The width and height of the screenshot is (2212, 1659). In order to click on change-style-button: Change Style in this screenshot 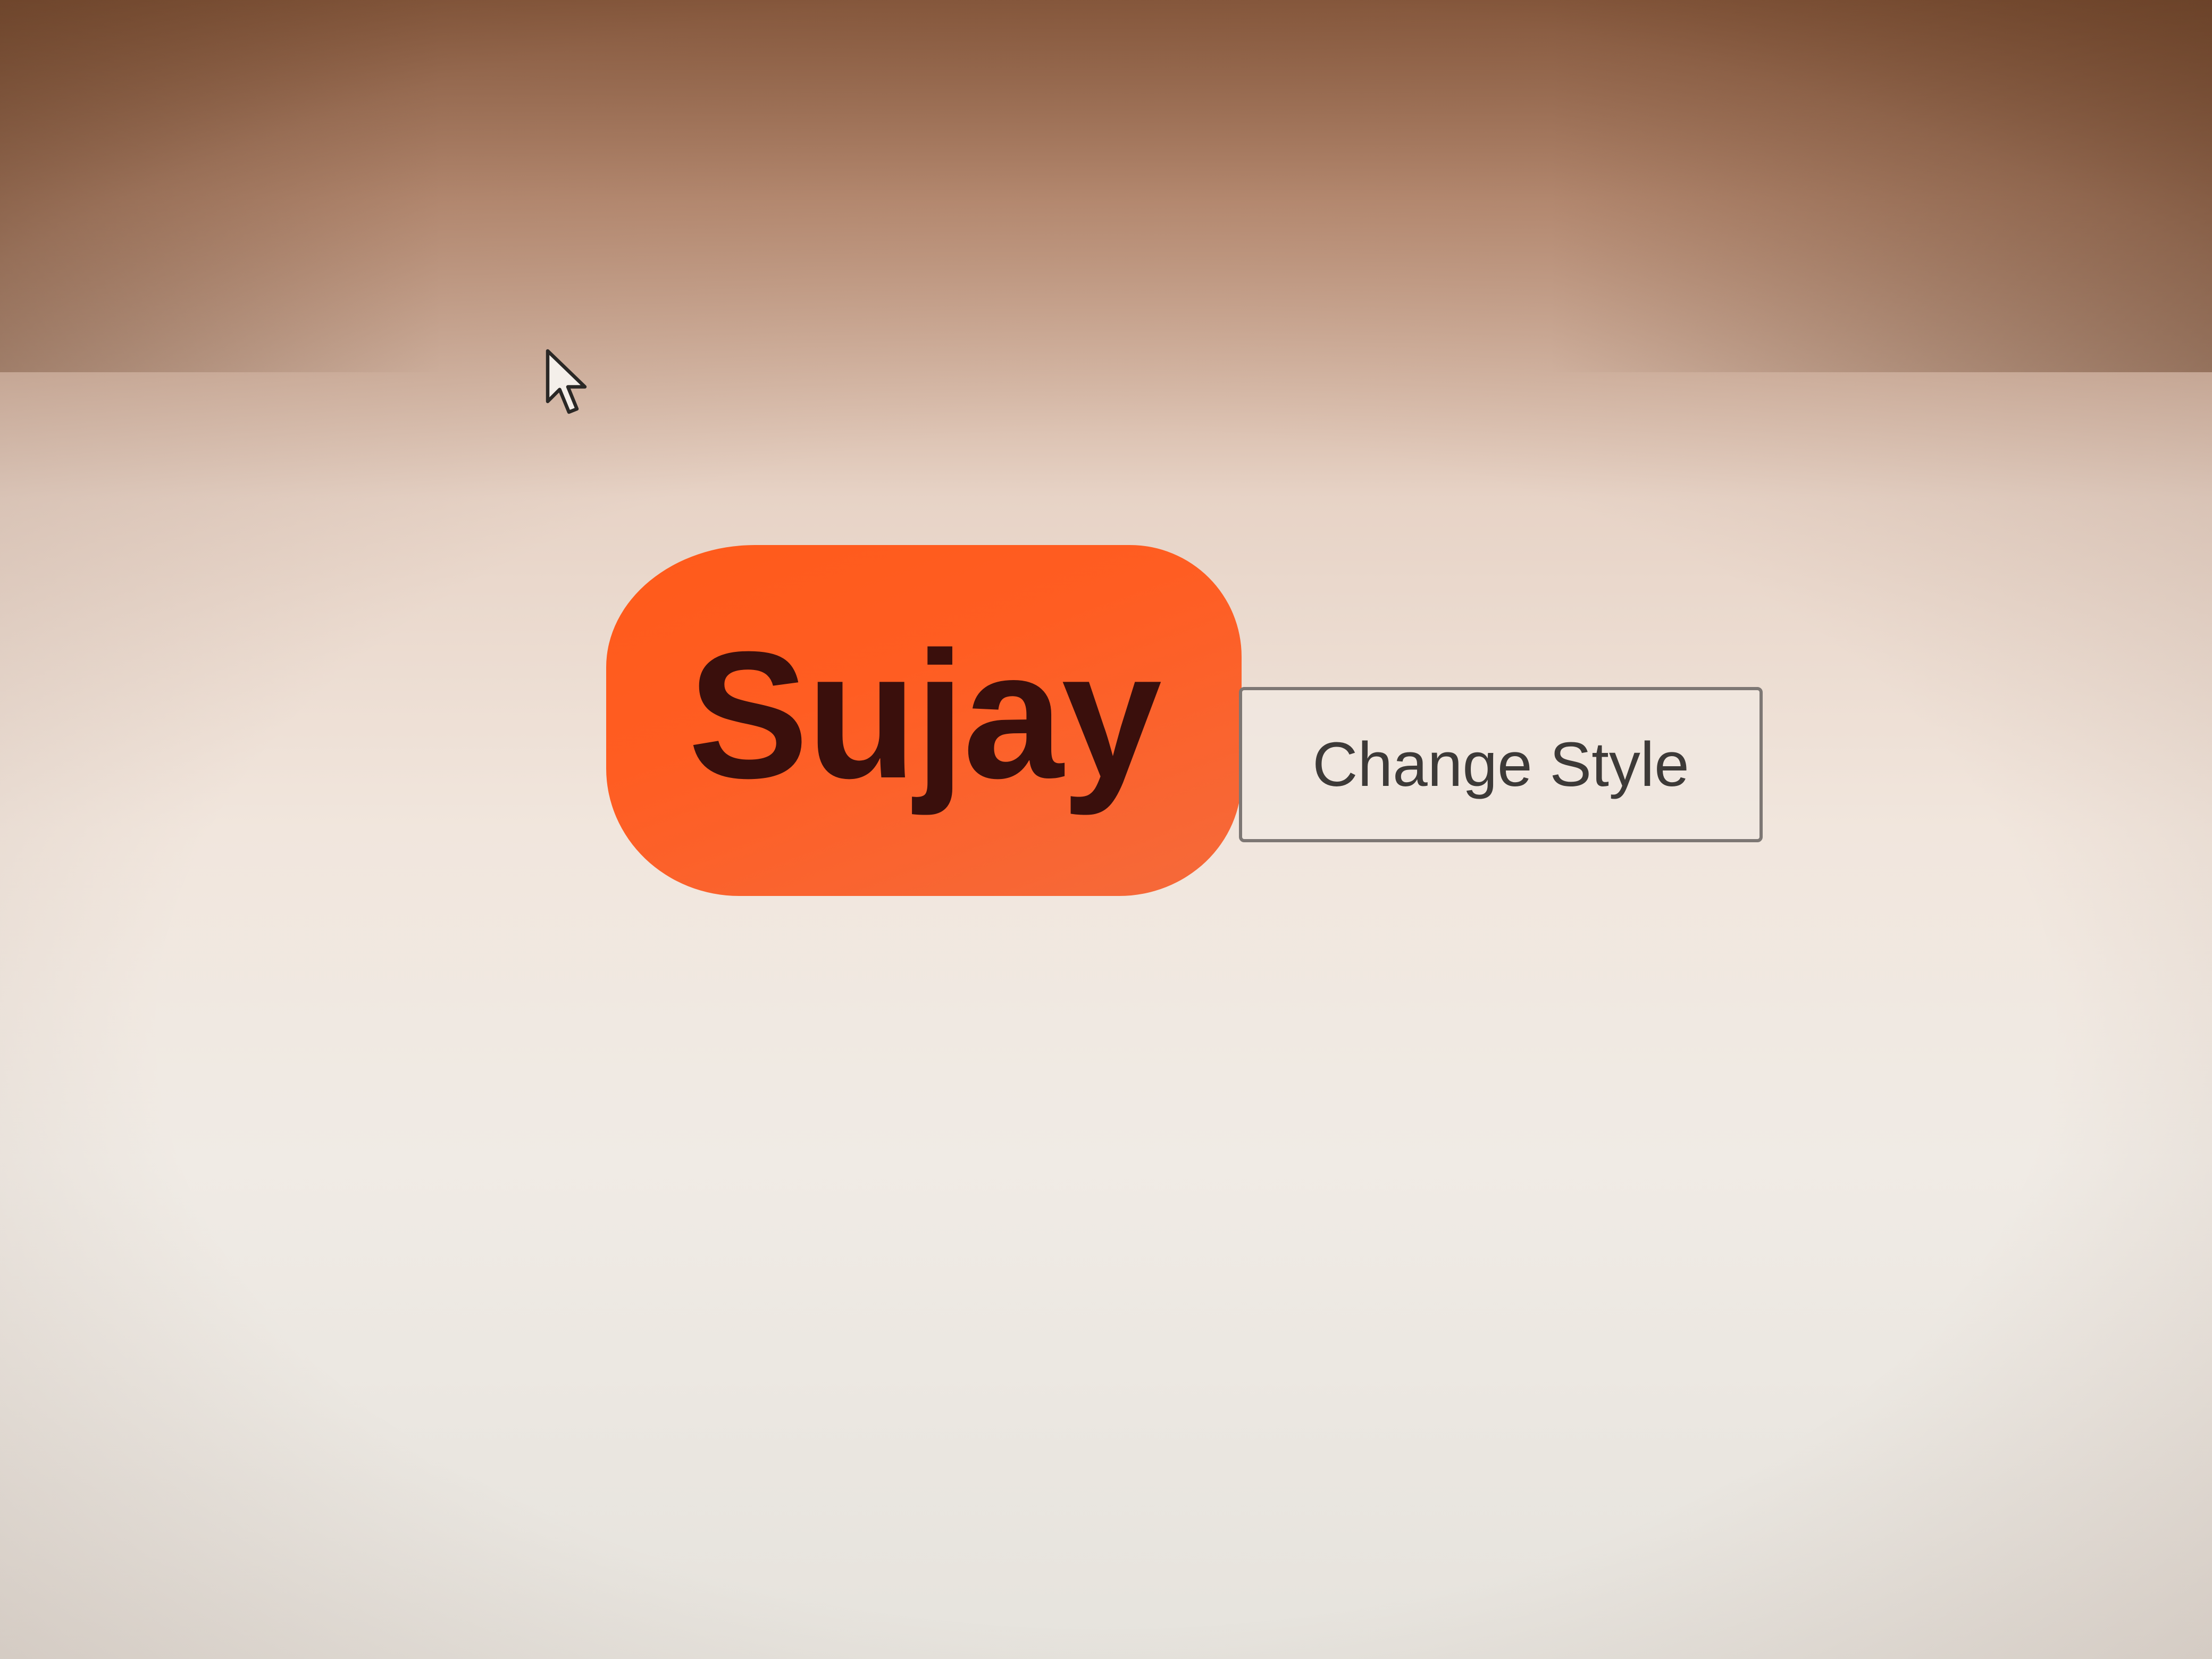, I will do `click(1501, 764)`.